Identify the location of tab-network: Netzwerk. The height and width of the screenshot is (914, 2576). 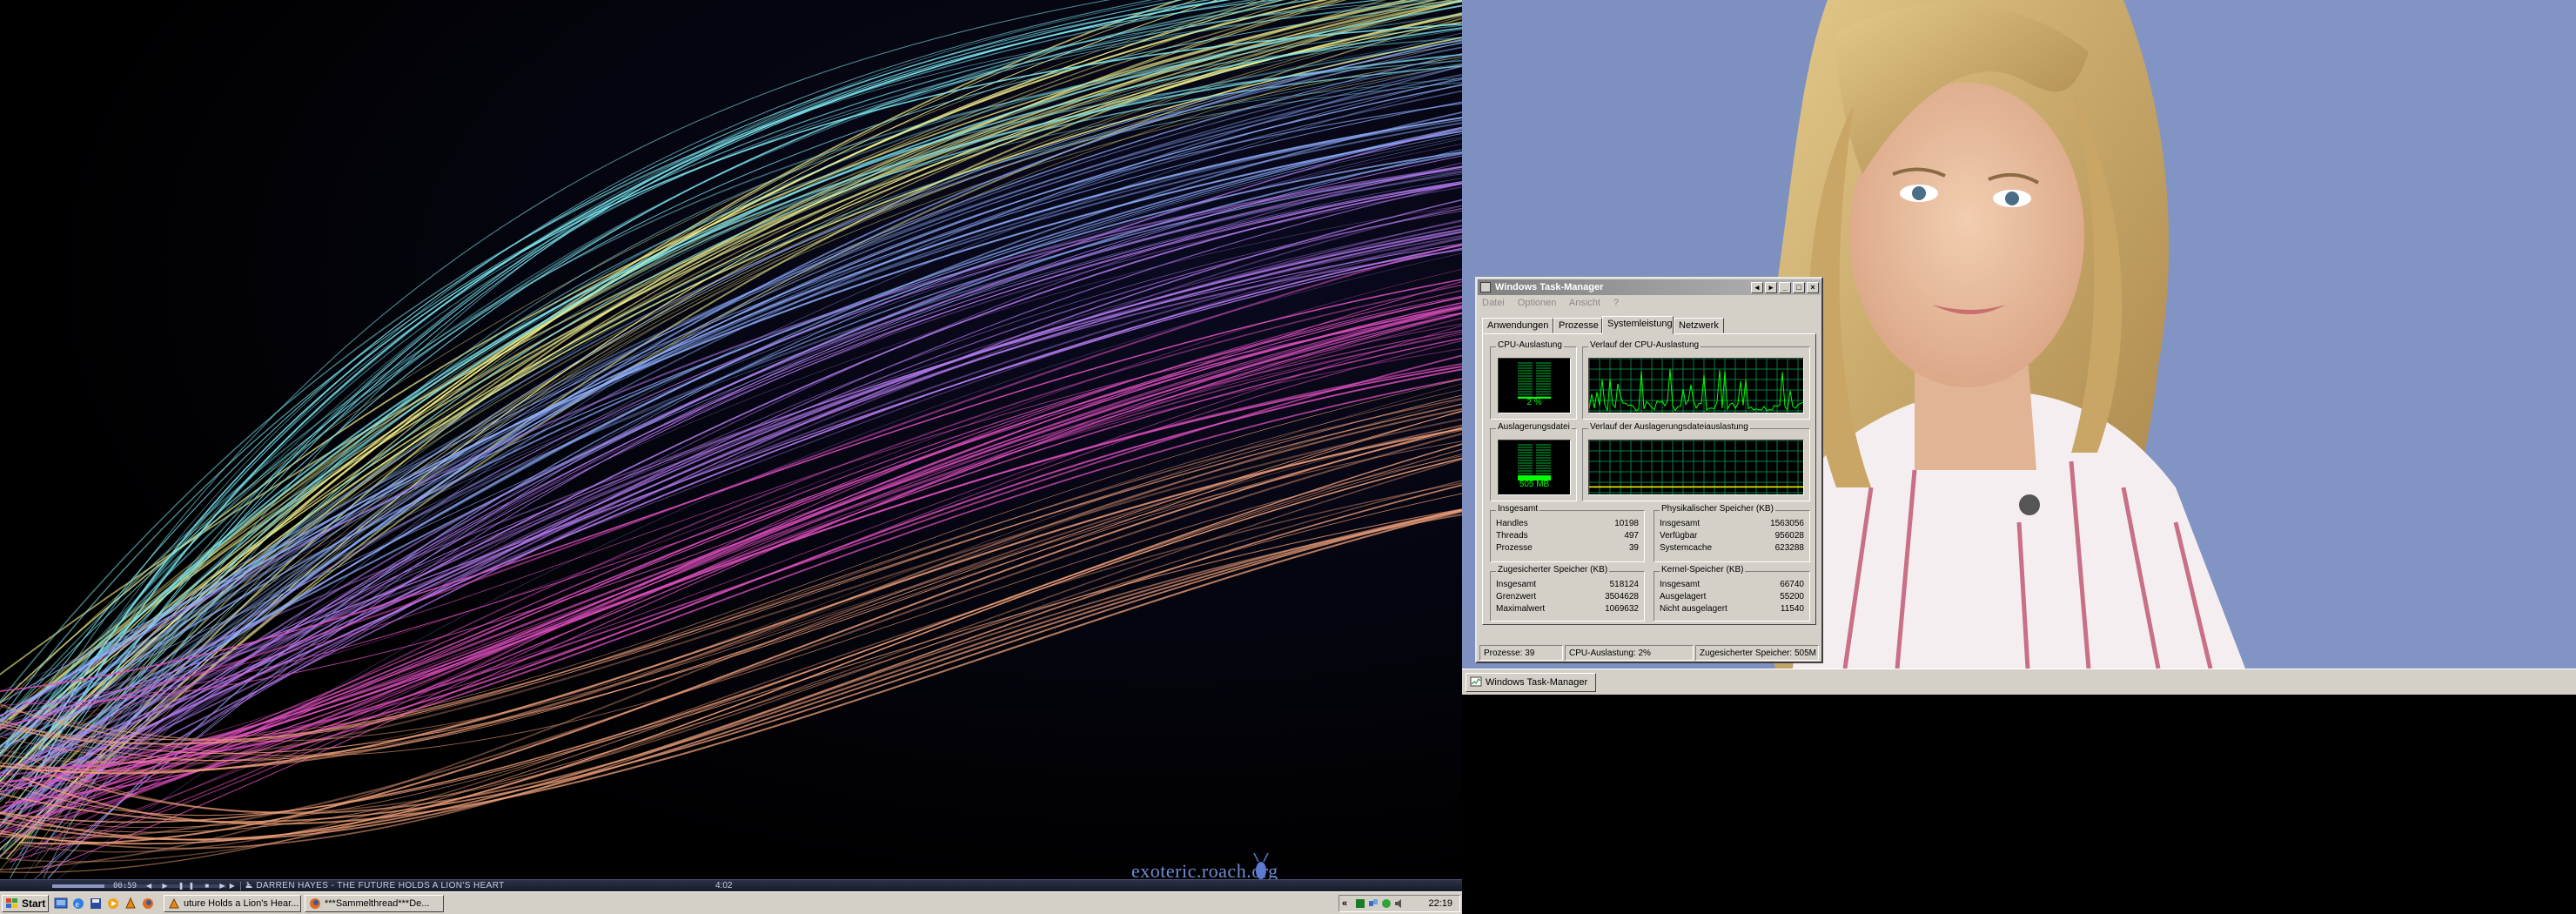
(1699, 325).